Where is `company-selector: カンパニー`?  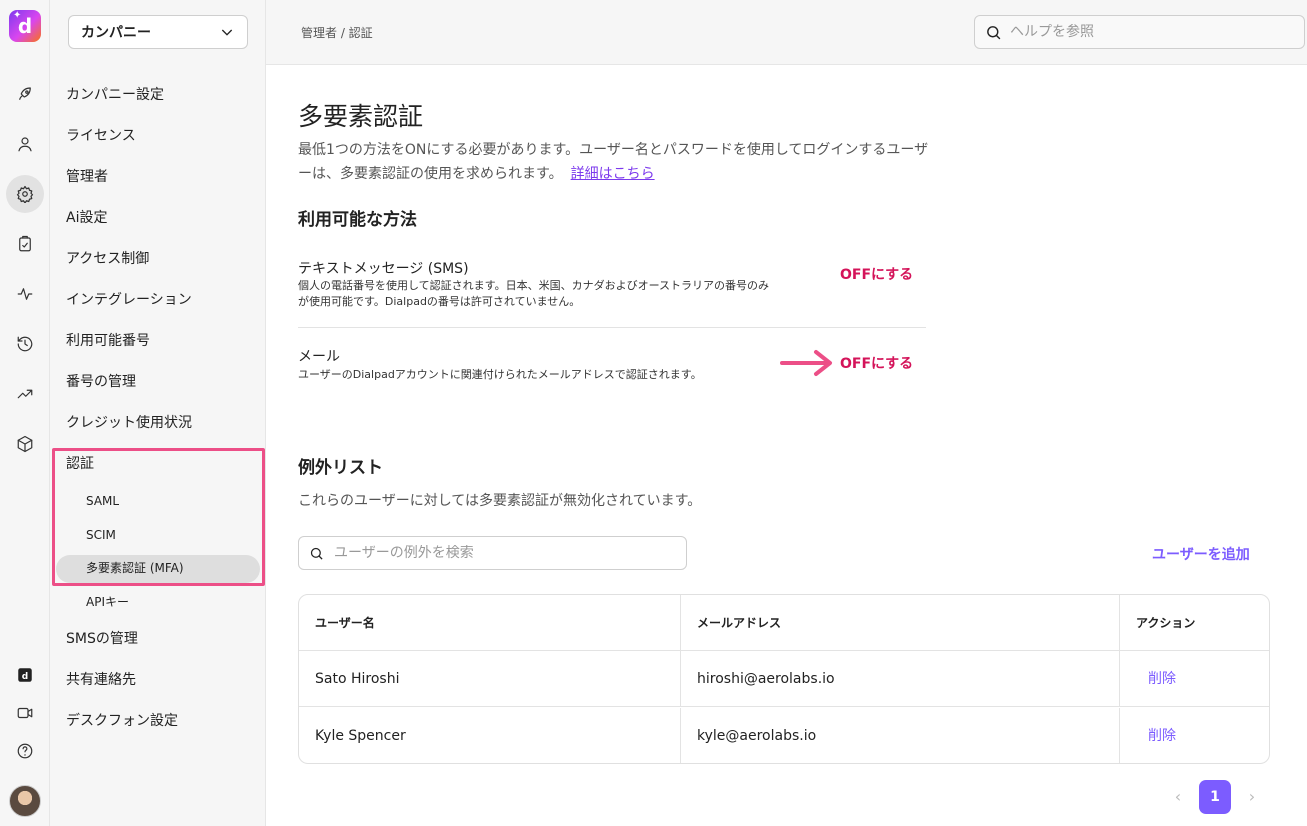
company-selector: カンパニー is located at coordinates (158, 32).